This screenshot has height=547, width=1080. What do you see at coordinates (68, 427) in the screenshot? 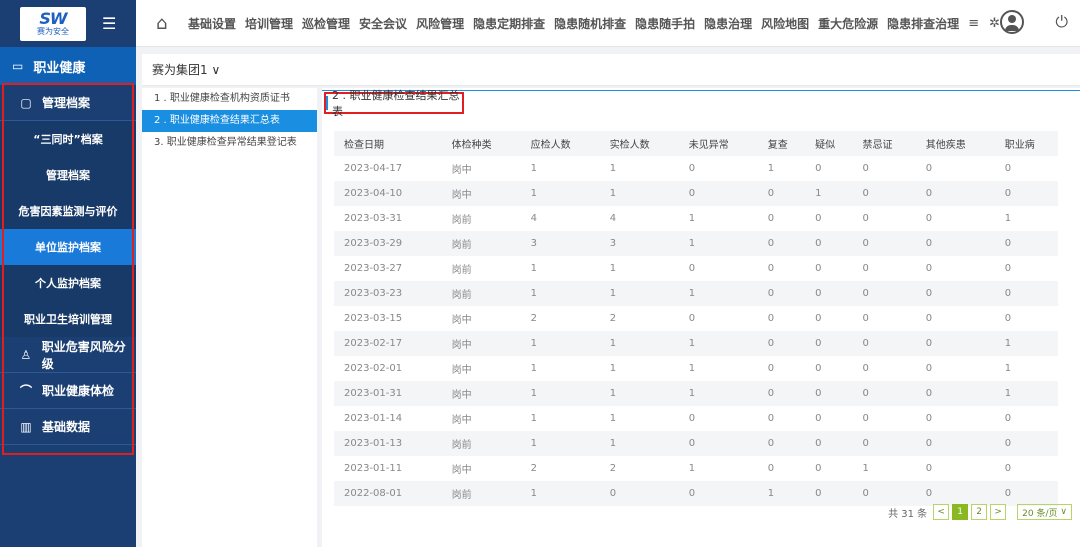
I see `sidebar-group-base-data: ▥ 基础数据` at bounding box center [68, 427].